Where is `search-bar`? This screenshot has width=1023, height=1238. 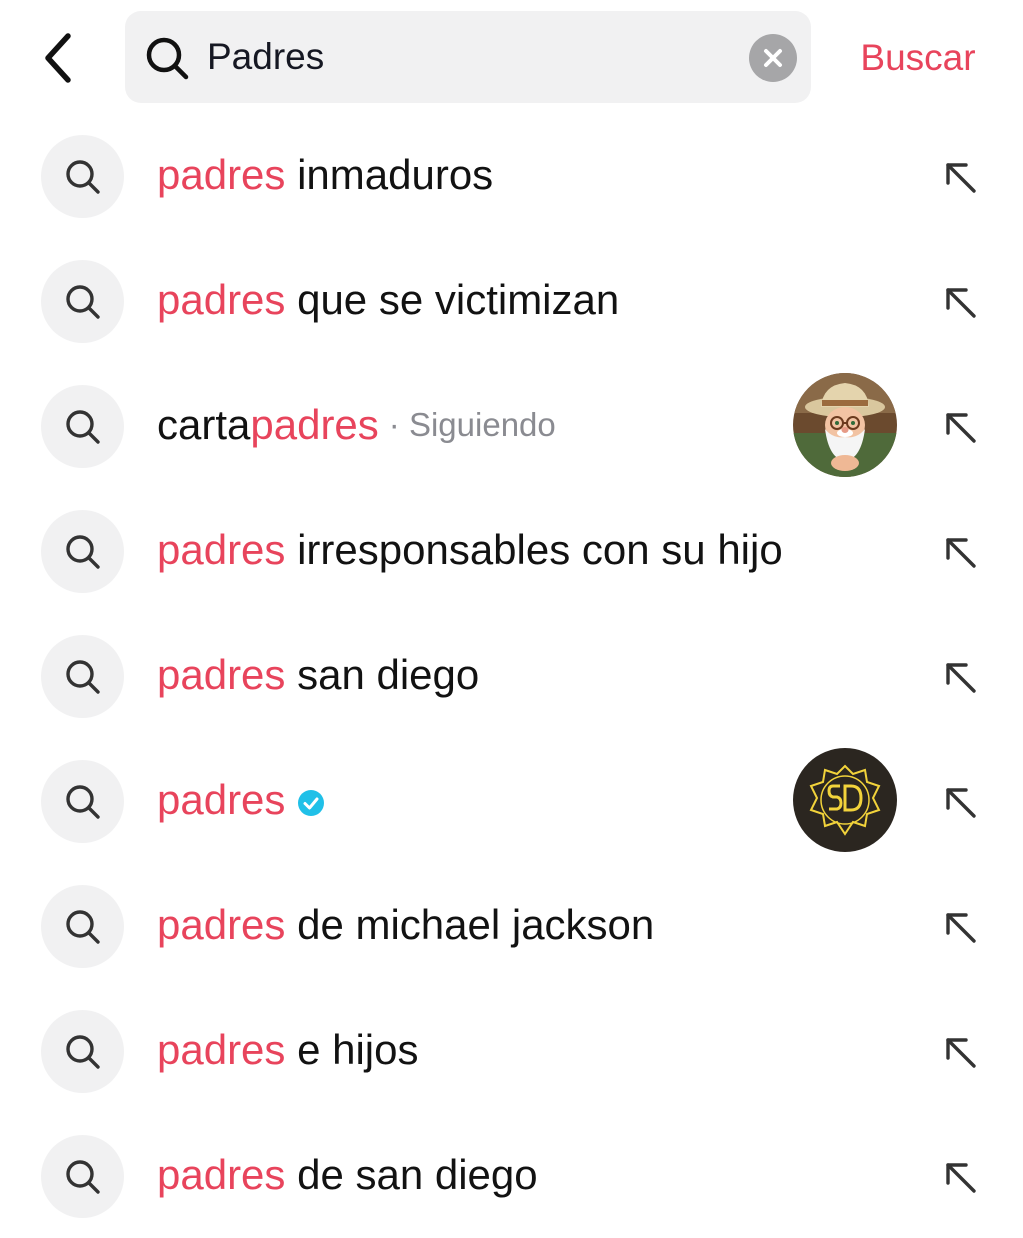
search-bar is located at coordinates (468, 57).